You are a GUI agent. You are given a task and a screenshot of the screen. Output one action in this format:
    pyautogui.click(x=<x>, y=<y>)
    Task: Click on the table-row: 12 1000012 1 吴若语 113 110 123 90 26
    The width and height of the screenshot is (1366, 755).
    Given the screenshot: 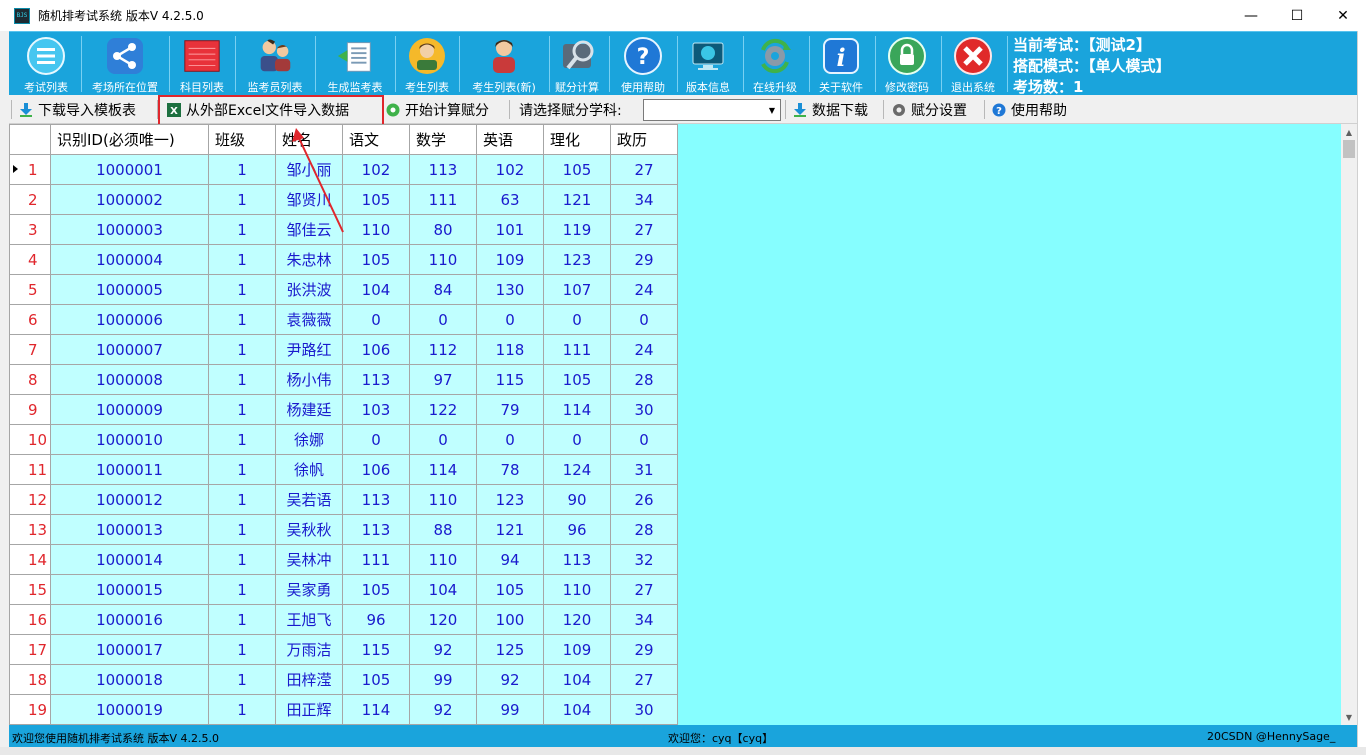 What is the action you would take?
    pyautogui.click(x=343, y=499)
    